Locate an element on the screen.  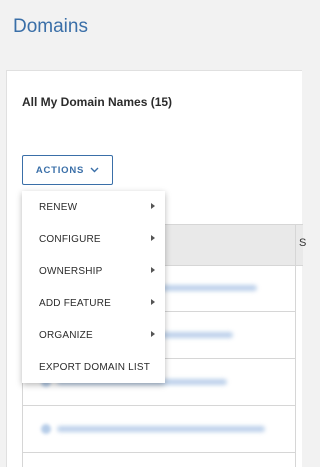
menu-item-add-feature: ADD FEATURE is located at coordinates (93, 303).